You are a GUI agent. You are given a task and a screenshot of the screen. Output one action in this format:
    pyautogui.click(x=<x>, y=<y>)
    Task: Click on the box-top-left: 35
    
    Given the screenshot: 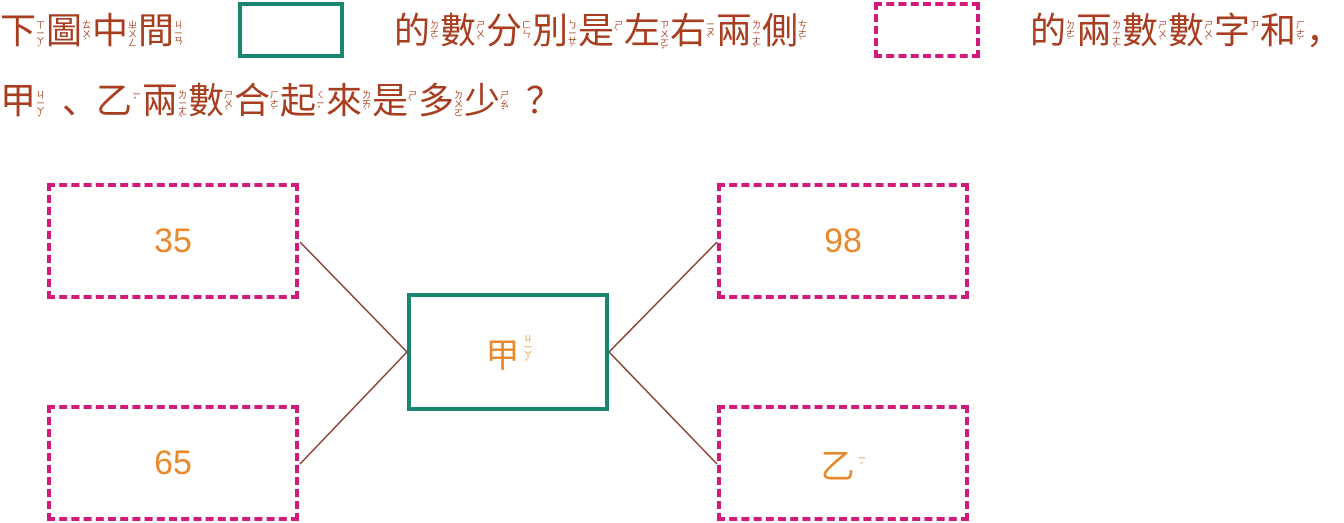 What is the action you would take?
    pyautogui.click(x=173, y=241)
    